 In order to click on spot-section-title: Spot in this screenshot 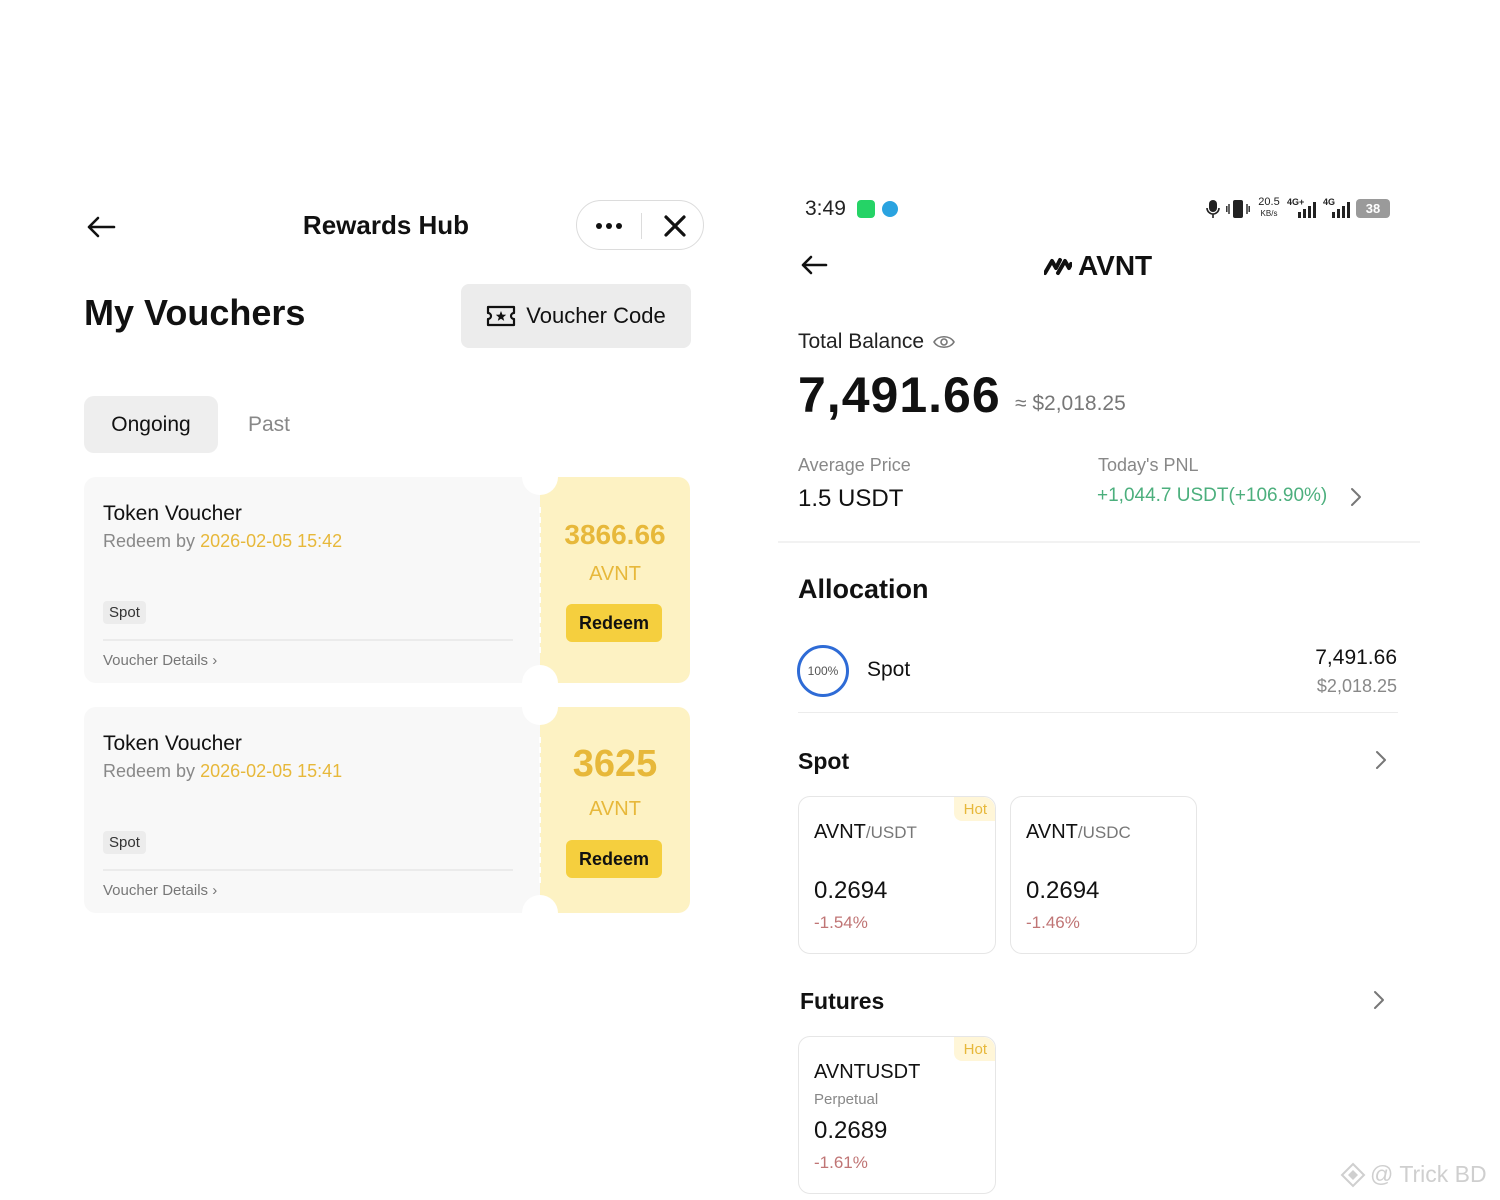, I will do `click(824, 761)`.